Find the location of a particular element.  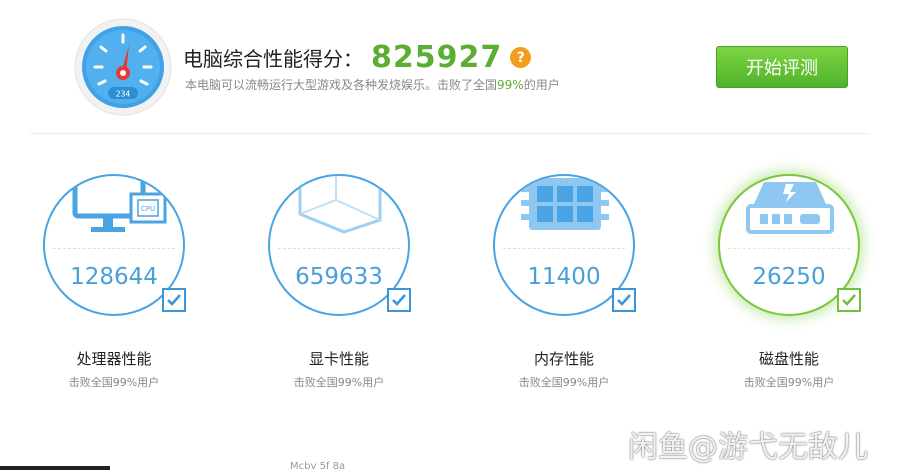

score-description: 本电脑可以流畅运行大型游戏及各种发烧娱乐。击败了全国99%的用户 is located at coordinates (372, 84).